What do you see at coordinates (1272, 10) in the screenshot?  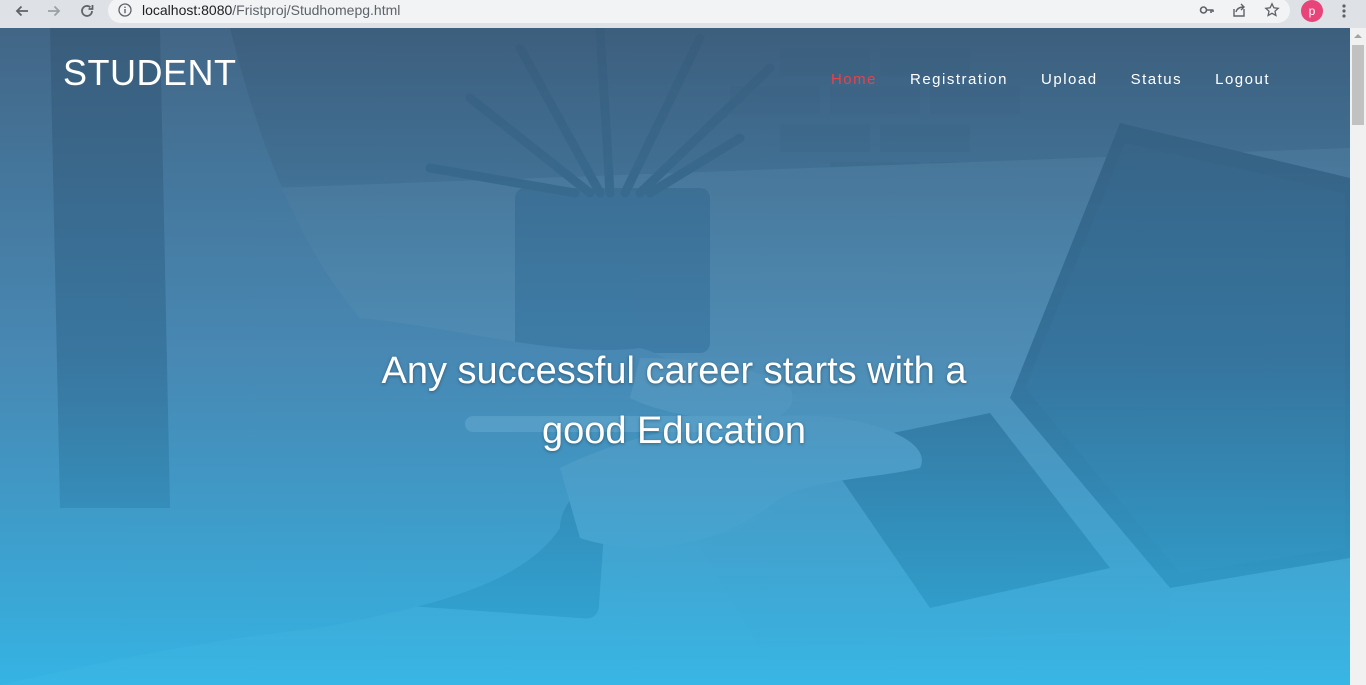 I see `star-icon` at bounding box center [1272, 10].